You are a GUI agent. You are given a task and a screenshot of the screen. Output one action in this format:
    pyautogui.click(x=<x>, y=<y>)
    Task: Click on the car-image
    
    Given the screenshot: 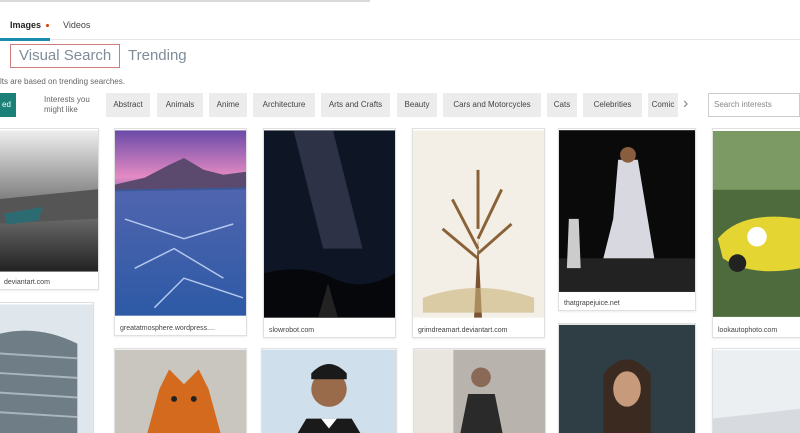 What is the action you would take?
    pyautogui.click(x=756, y=224)
    